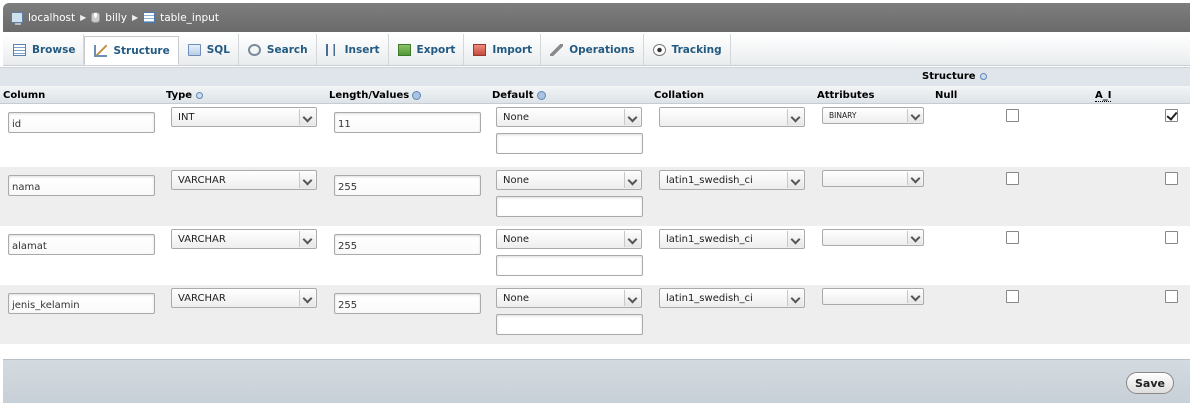  Describe the element at coordinates (1150, 383) in the screenshot. I see `save-button: Save` at that location.